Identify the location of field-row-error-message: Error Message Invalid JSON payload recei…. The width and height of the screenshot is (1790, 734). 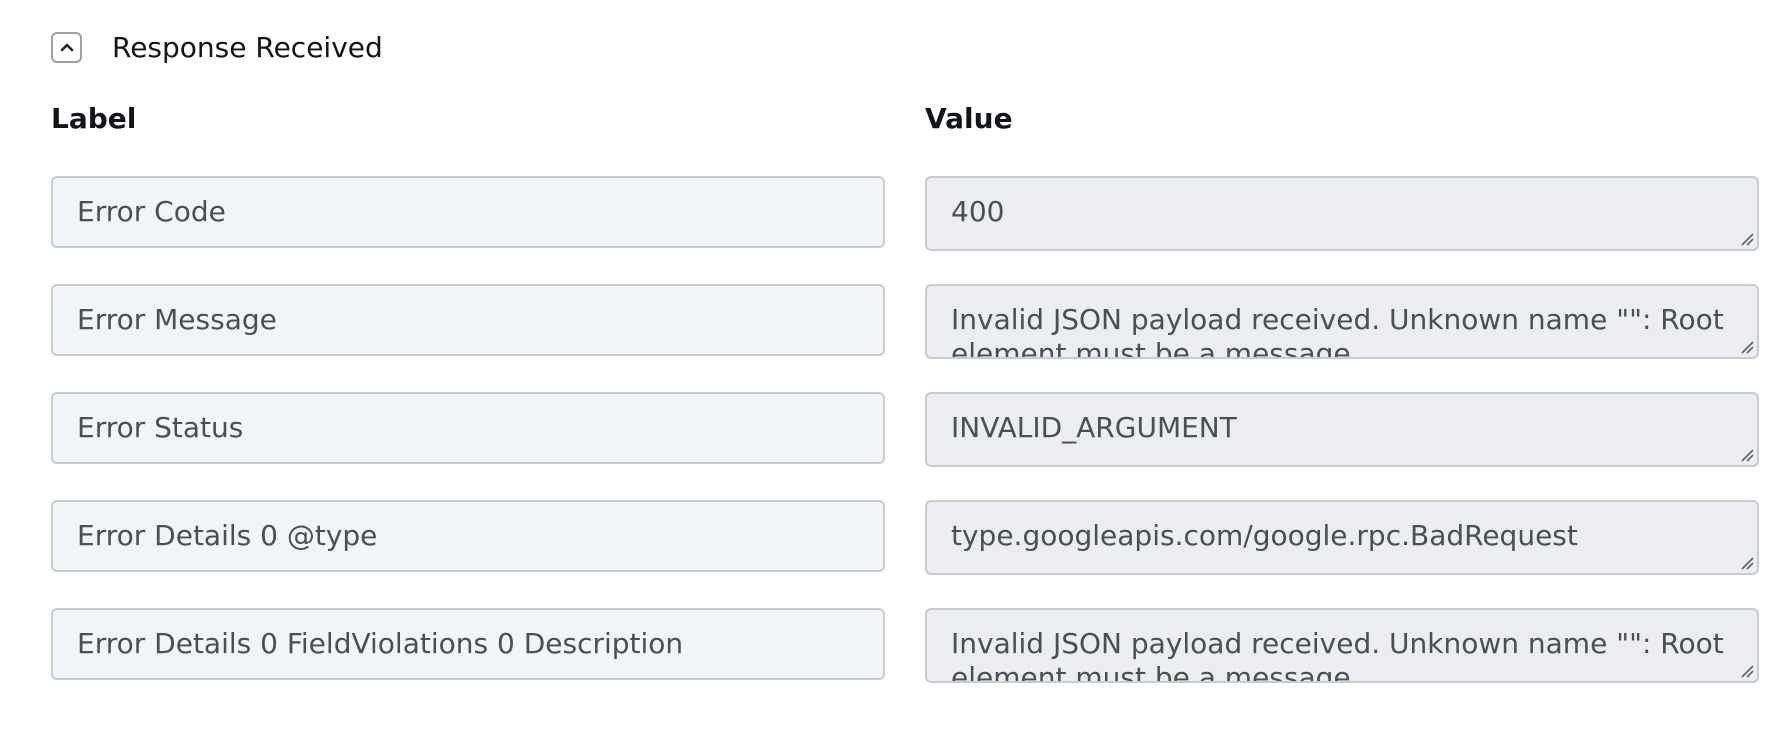
(905, 338).